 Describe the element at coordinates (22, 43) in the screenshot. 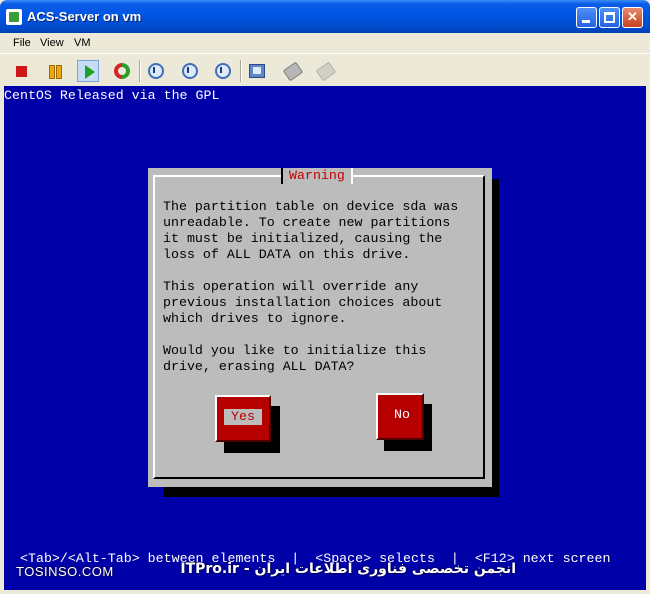

I see `menu-file: File` at that location.